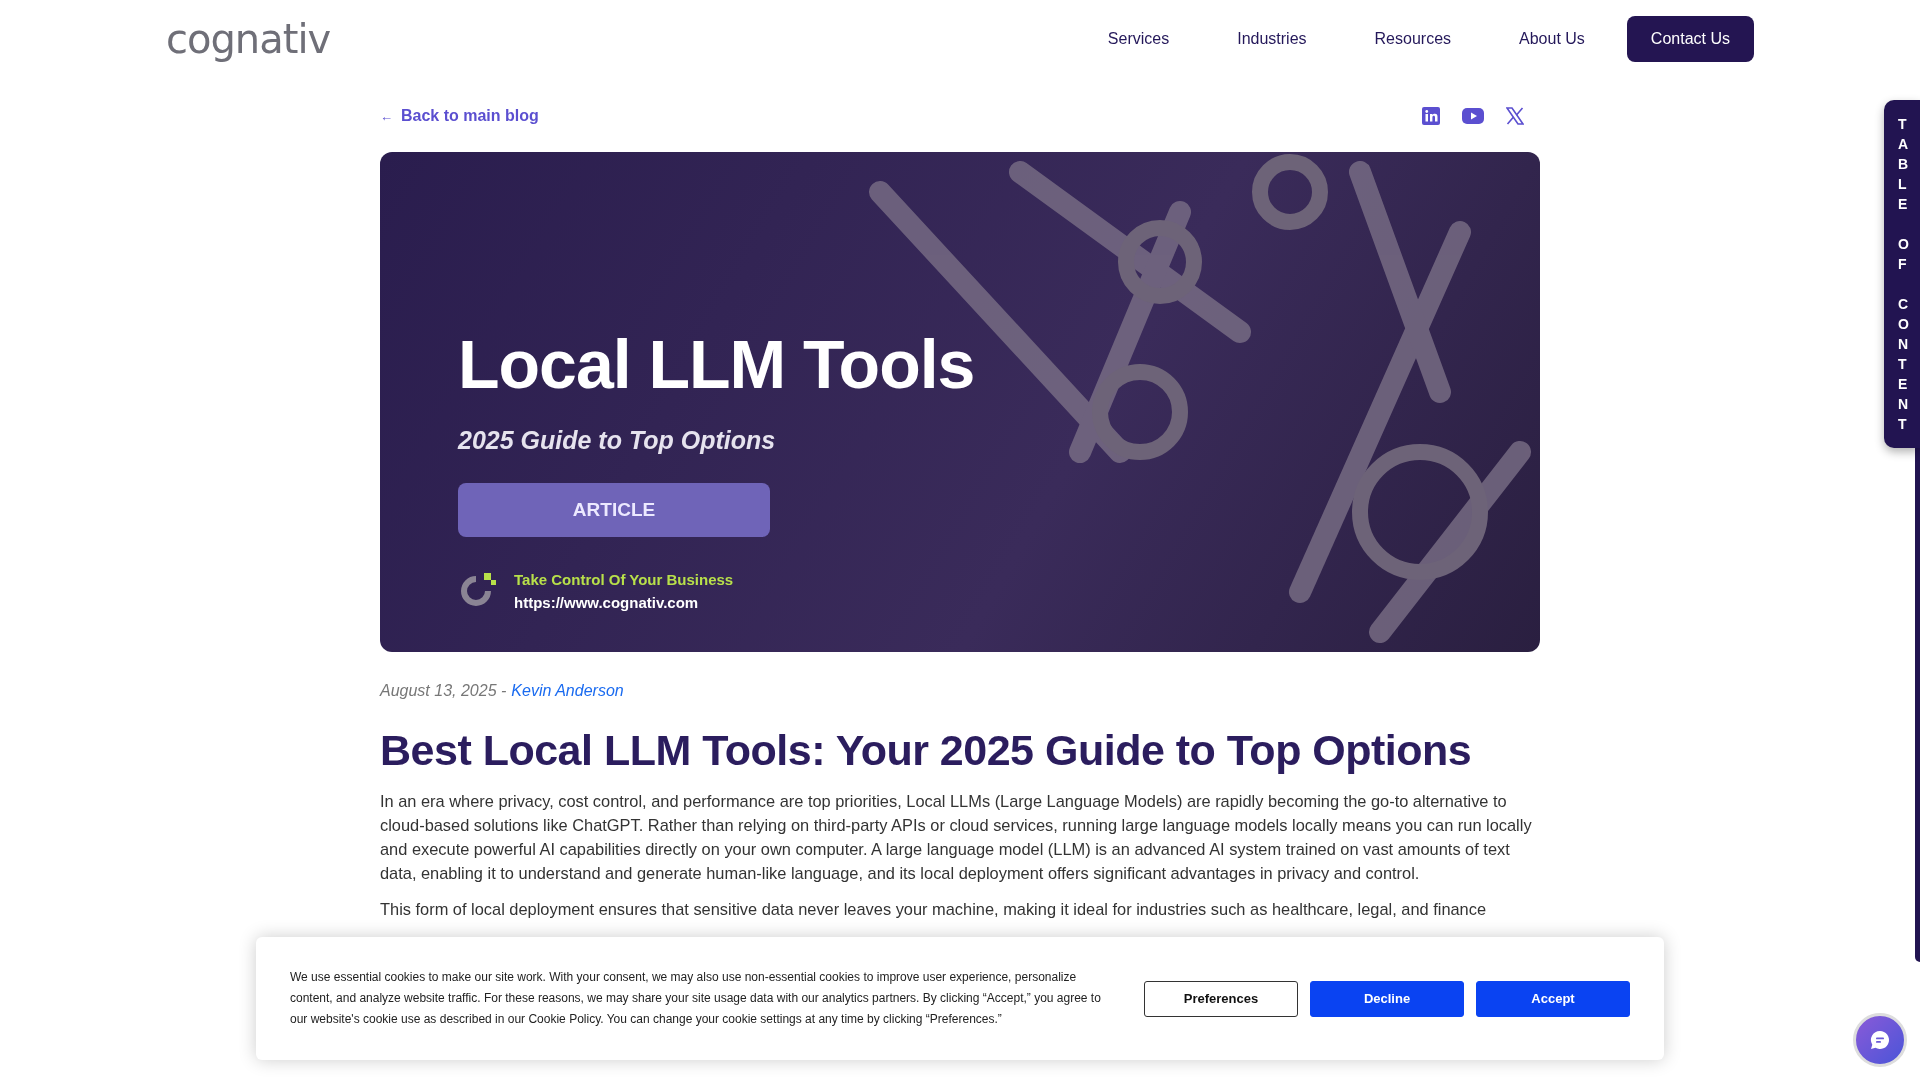  Describe the element at coordinates (248, 39) in the screenshot. I see `logo: cognativ` at that location.